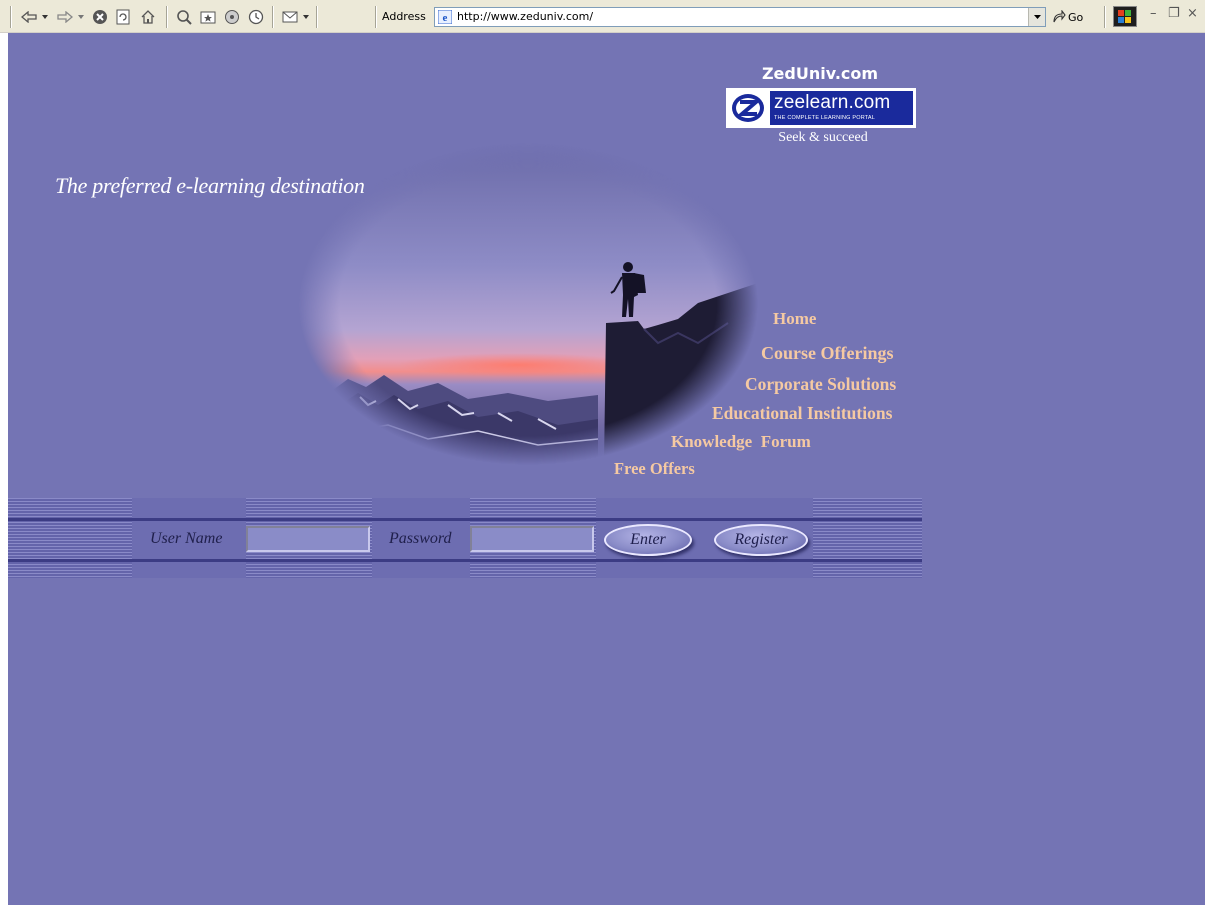 The image size is (1205, 905). What do you see at coordinates (528, 304) in the screenshot?
I see `hero-mountain-image` at bounding box center [528, 304].